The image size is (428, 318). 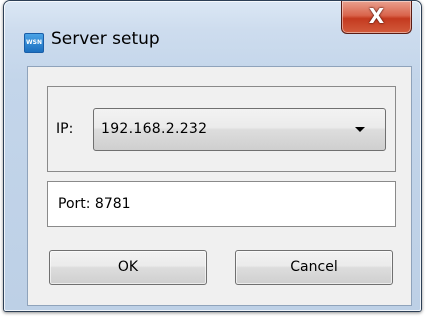 What do you see at coordinates (105, 39) in the screenshot?
I see `window-title: Server setup` at bounding box center [105, 39].